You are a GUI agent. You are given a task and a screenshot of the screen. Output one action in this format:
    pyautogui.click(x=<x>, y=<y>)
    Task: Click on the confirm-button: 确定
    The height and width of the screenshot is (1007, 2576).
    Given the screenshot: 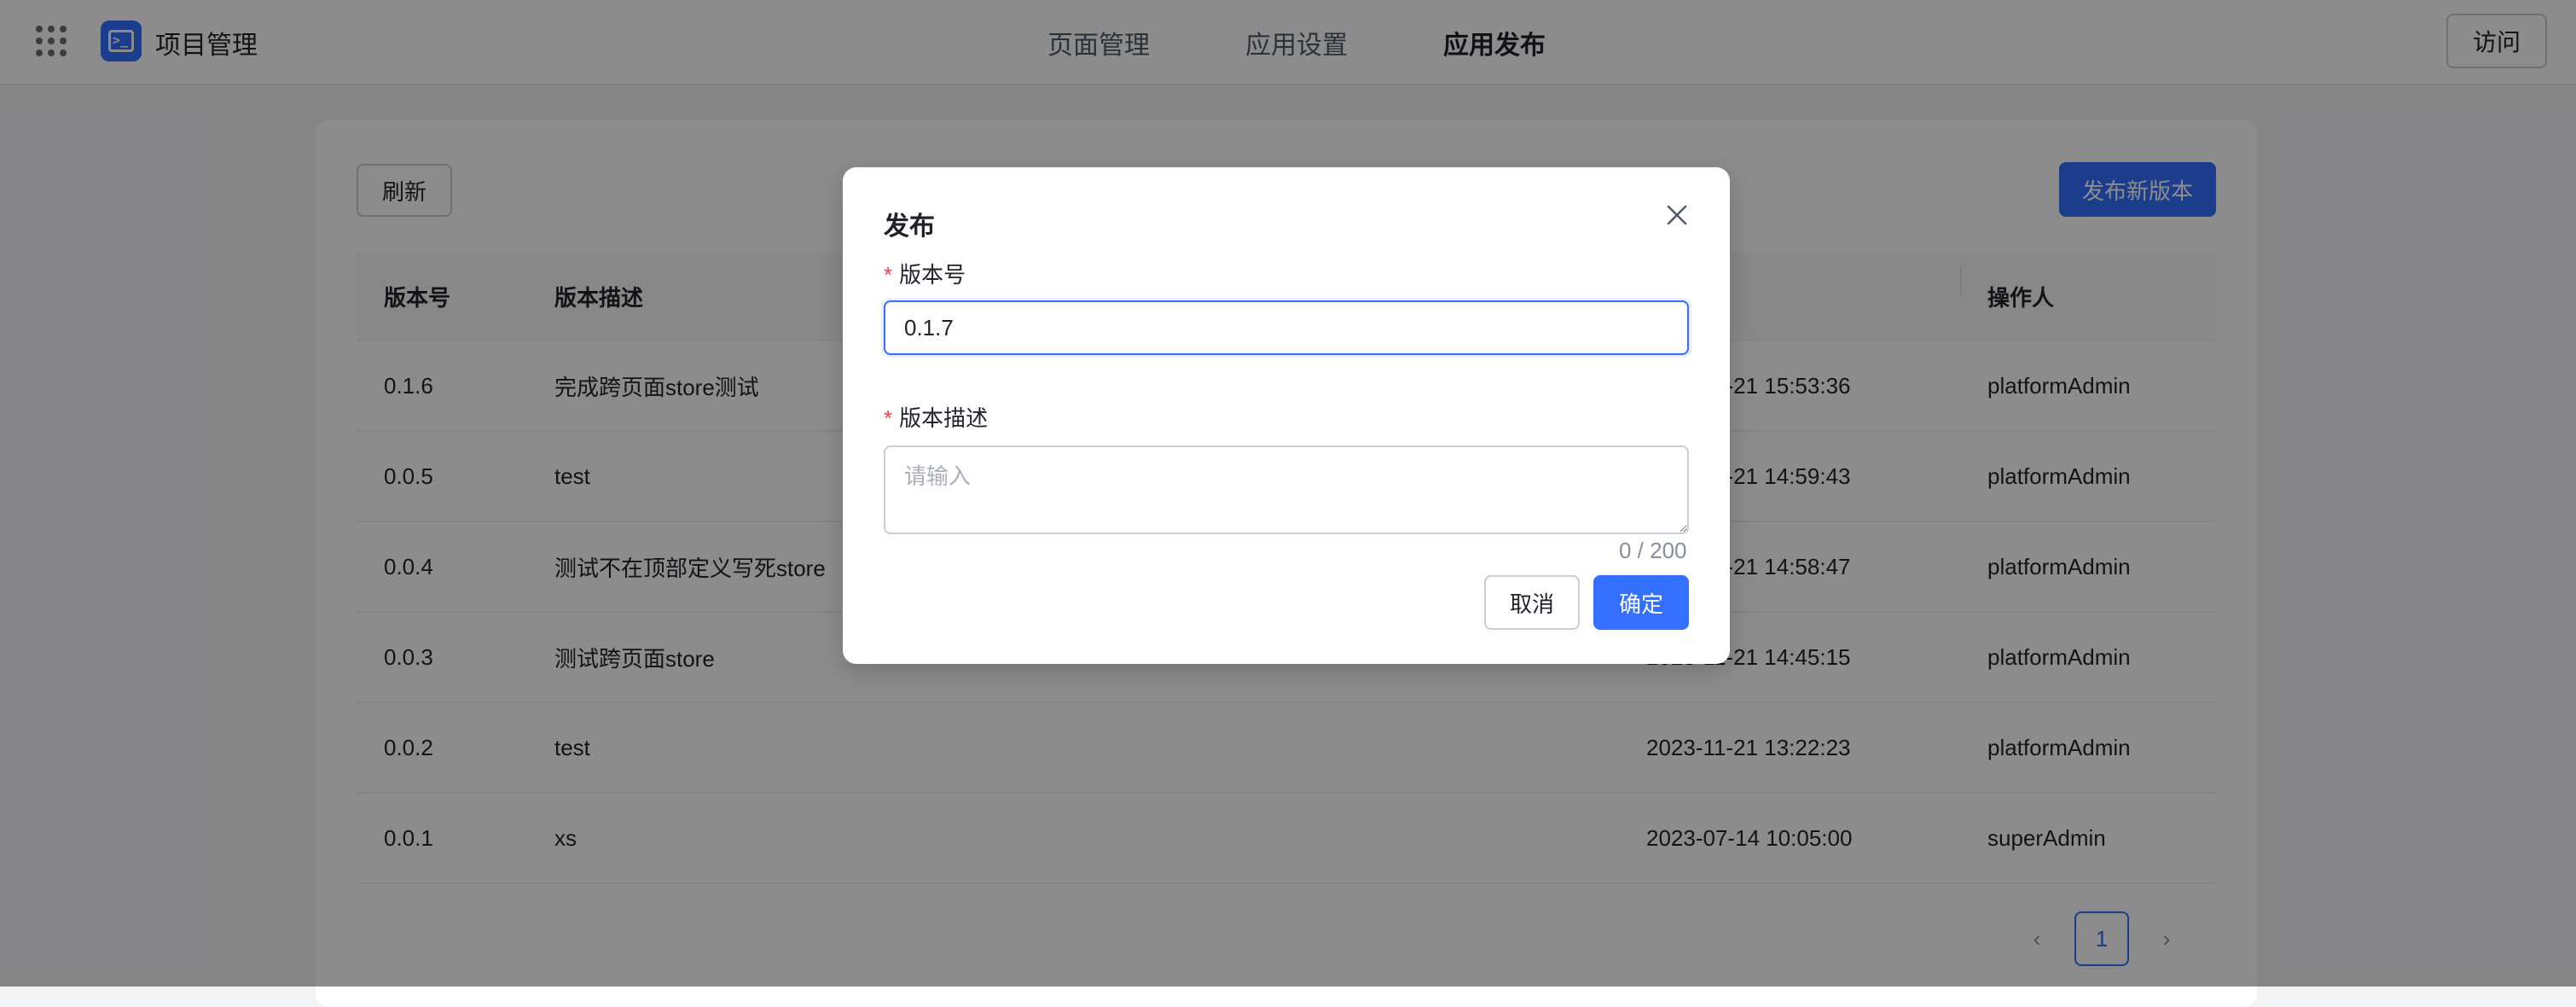 What is the action you would take?
    pyautogui.click(x=1641, y=602)
    